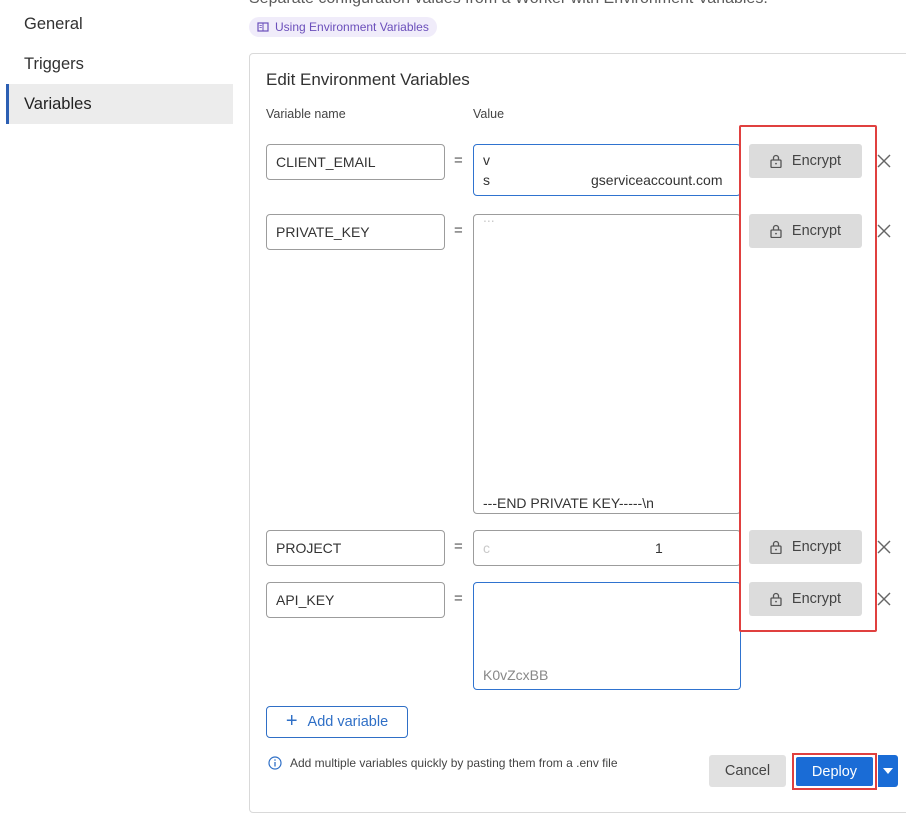  Describe the element at coordinates (368, 79) in the screenshot. I see `panel-title: Edit Environment Variables` at that location.